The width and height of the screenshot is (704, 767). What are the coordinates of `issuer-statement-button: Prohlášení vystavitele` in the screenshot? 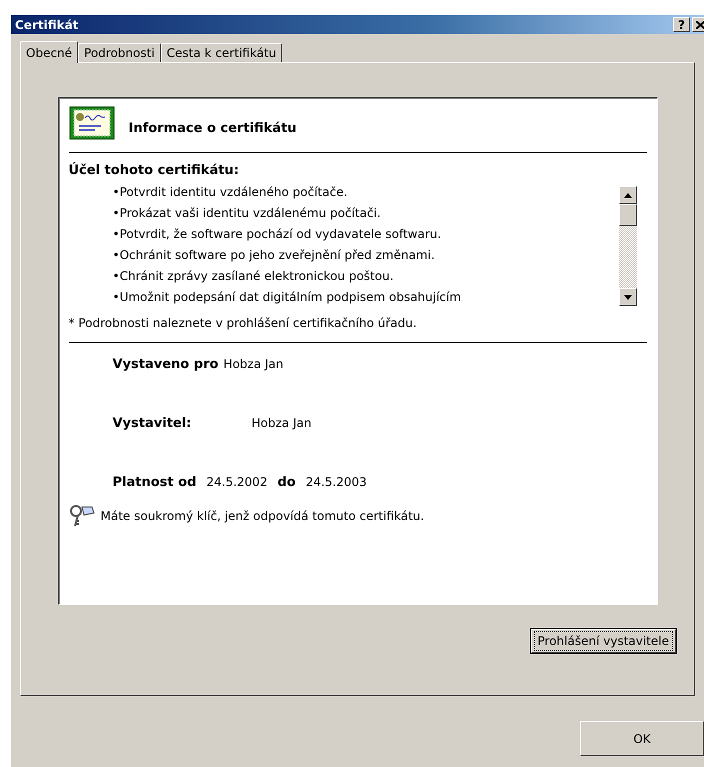 It's located at (603, 641).